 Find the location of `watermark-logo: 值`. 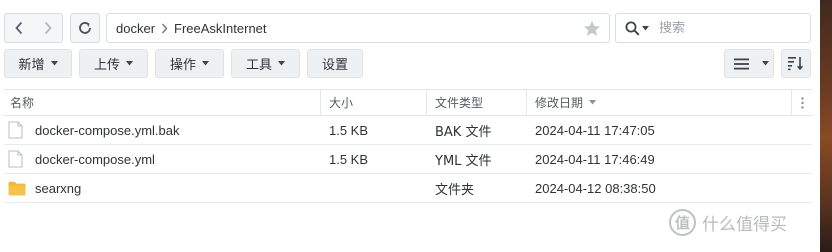

watermark-logo: 值 is located at coordinates (682, 222).